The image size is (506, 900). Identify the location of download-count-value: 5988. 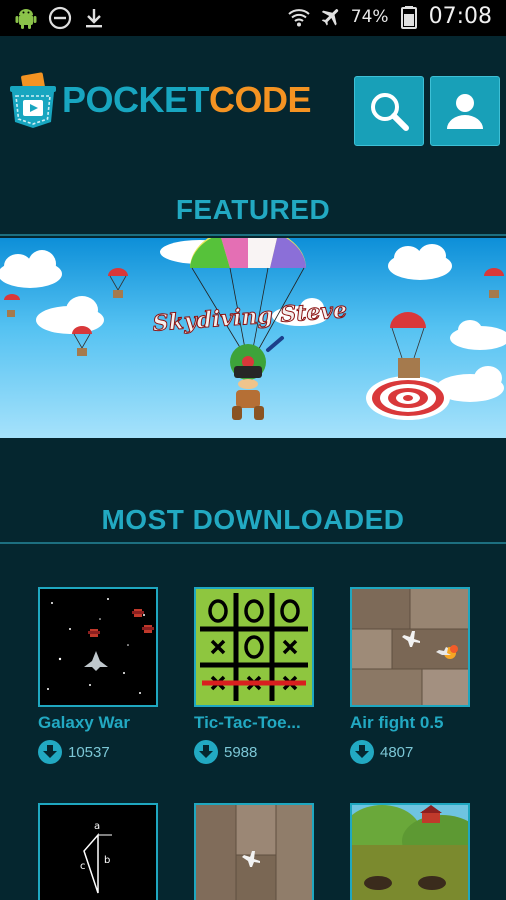
(241, 752).